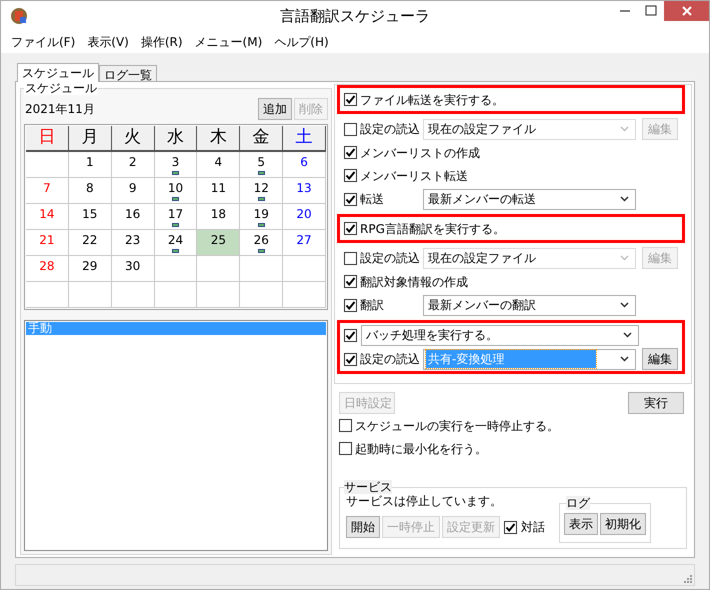 The image size is (710, 590). I want to click on close-icon, so click(686, 11).